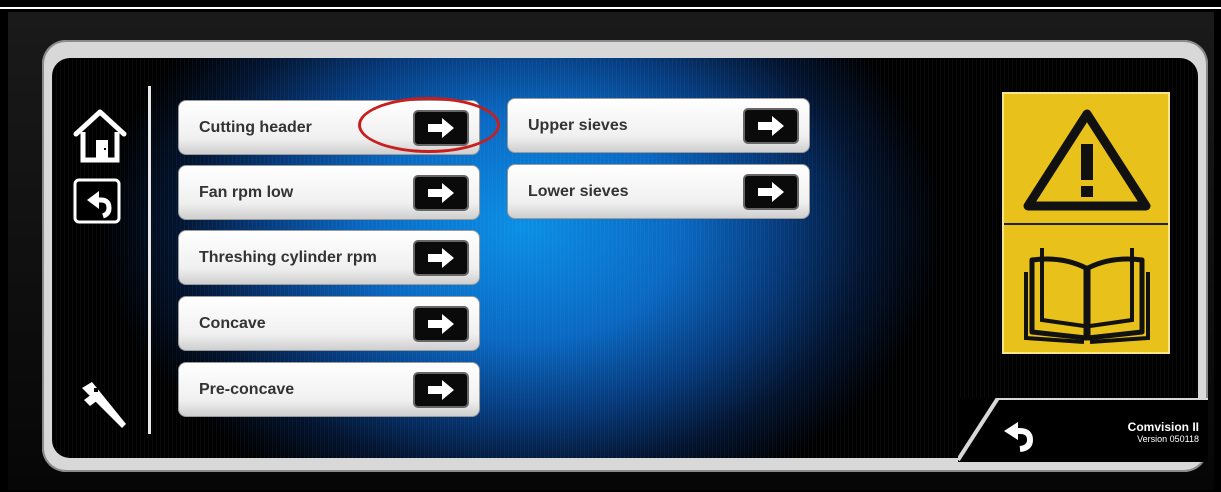 This screenshot has width=1221, height=492. What do you see at coordinates (1087, 296) in the screenshot?
I see `manual-book-icon` at bounding box center [1087, 296].